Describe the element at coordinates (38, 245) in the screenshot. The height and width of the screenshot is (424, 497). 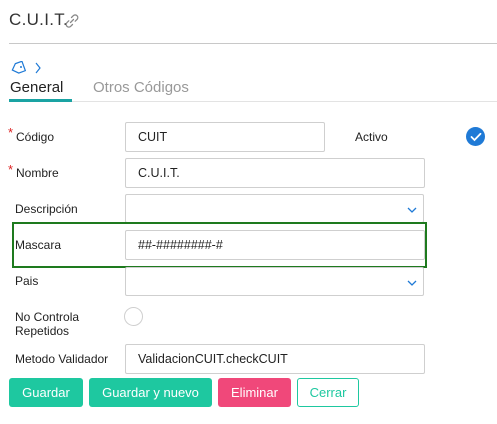
I see `mascara-label: Mascara` at that location.